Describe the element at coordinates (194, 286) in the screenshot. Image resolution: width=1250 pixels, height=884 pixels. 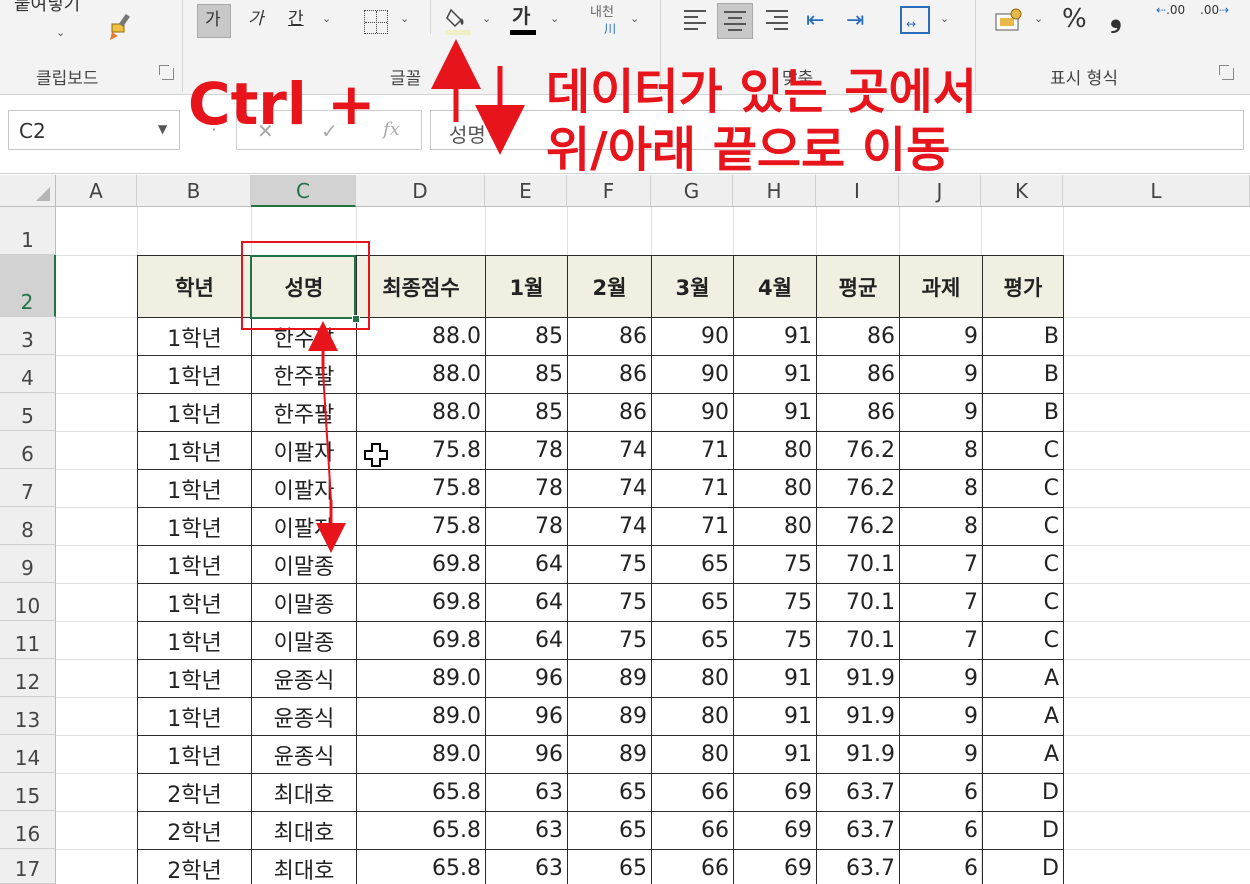
I see `header-cell: 학년` at that location.